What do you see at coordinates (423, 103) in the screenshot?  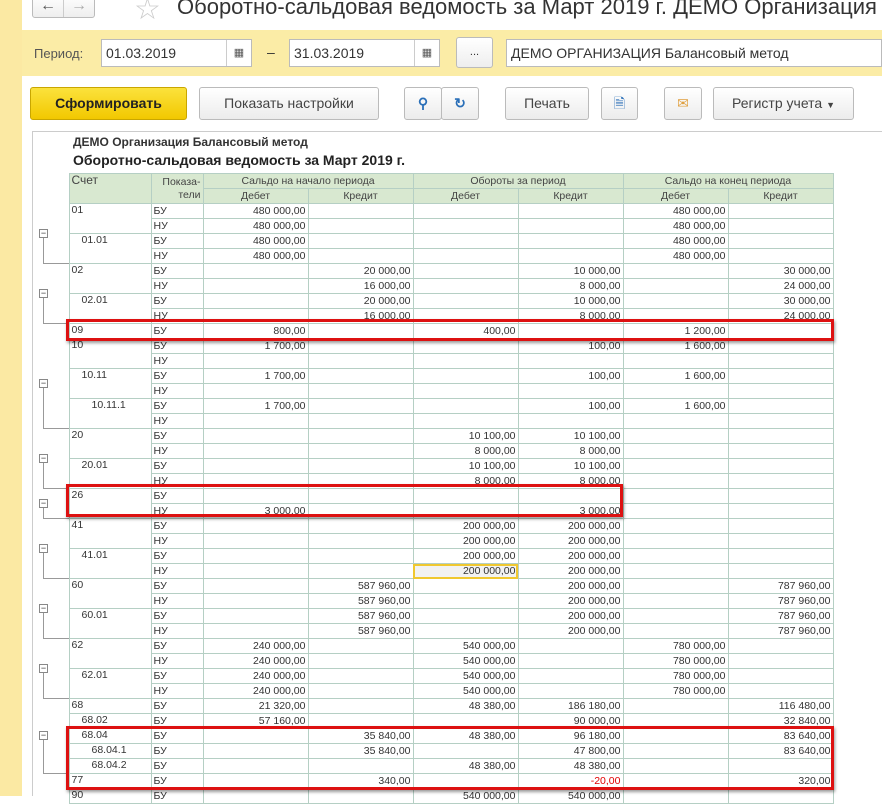 I see `search-icon: ⚲` at bounding box center [423, 103].